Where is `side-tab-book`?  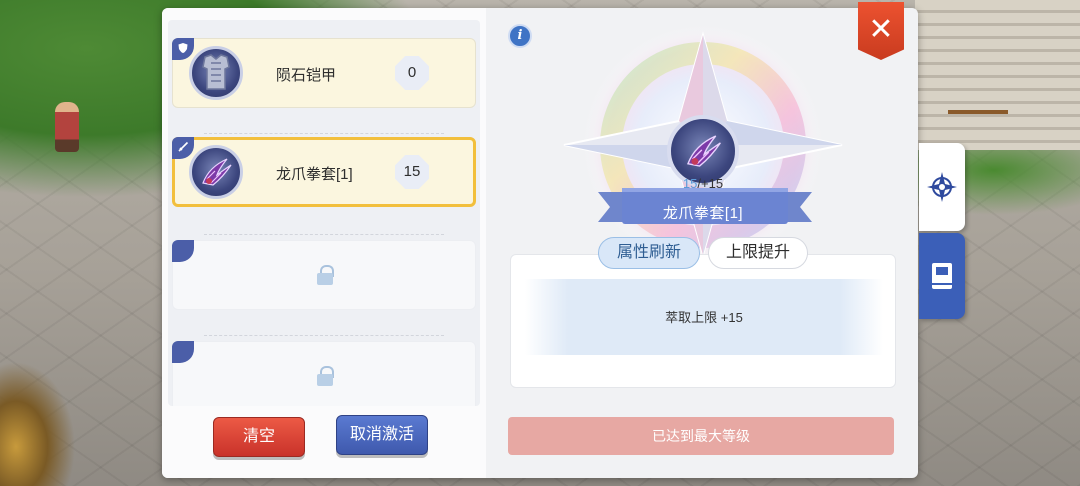 side-tab-book is located at coordinates (942, 276).